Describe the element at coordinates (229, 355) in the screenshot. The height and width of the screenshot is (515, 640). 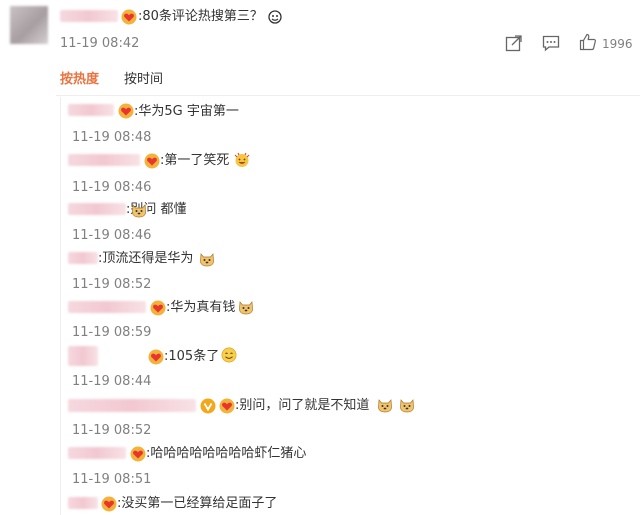
I see `smile-emoji-icon` at that location.